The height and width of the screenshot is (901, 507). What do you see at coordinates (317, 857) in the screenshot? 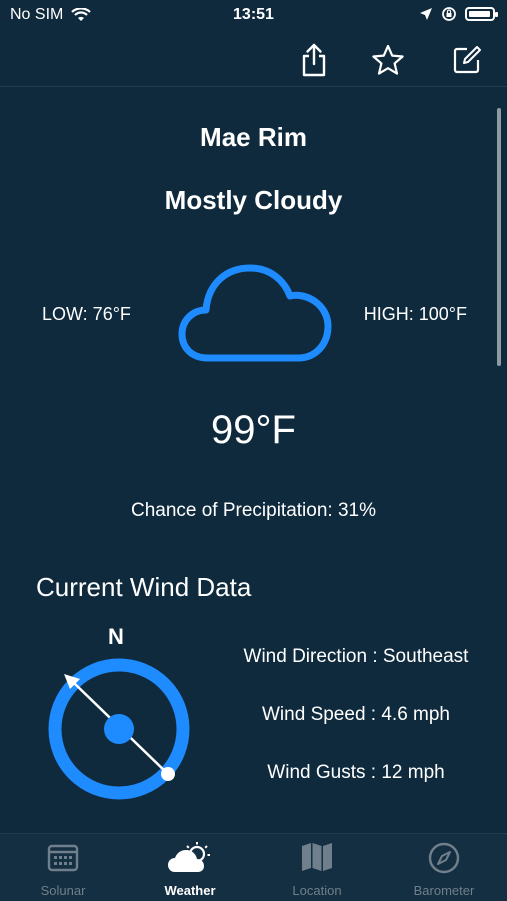
I see `map-icon` at bounding box center [317, 857].